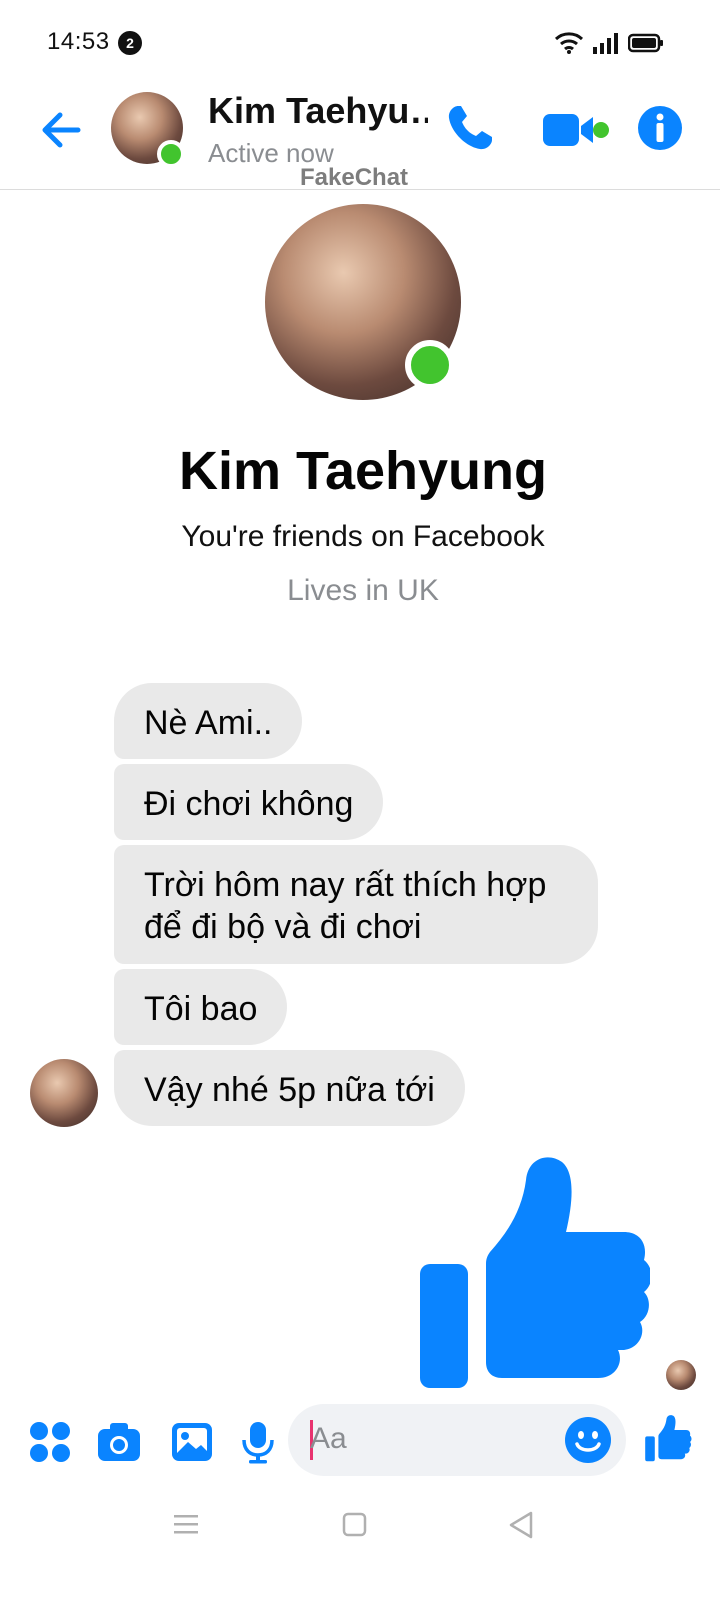  Describe the element at coordinates (569, 43) in the screenshot. I see `wifi-icon` at that location.